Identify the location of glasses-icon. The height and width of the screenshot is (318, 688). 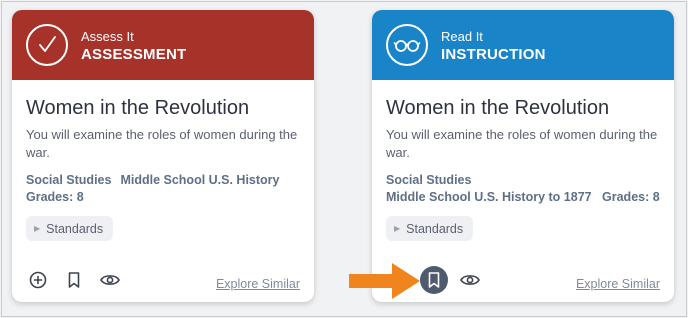
(407, 45).